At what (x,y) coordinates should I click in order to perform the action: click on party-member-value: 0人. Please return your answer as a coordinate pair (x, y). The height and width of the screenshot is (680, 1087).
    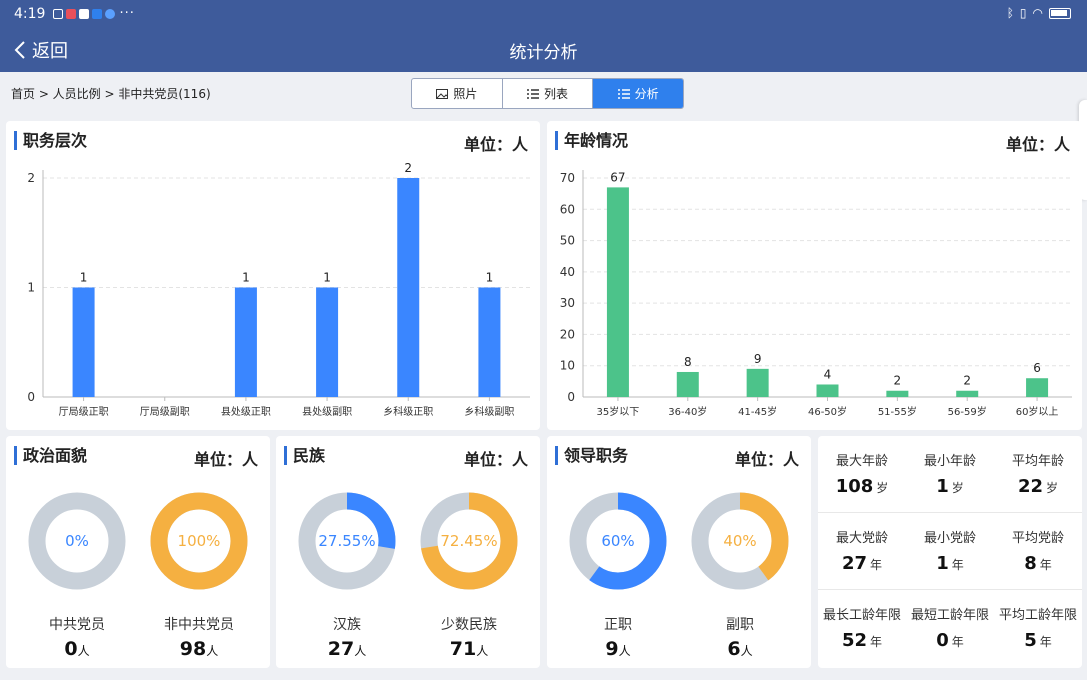
    Looking at the image, I should click on (77, 649).